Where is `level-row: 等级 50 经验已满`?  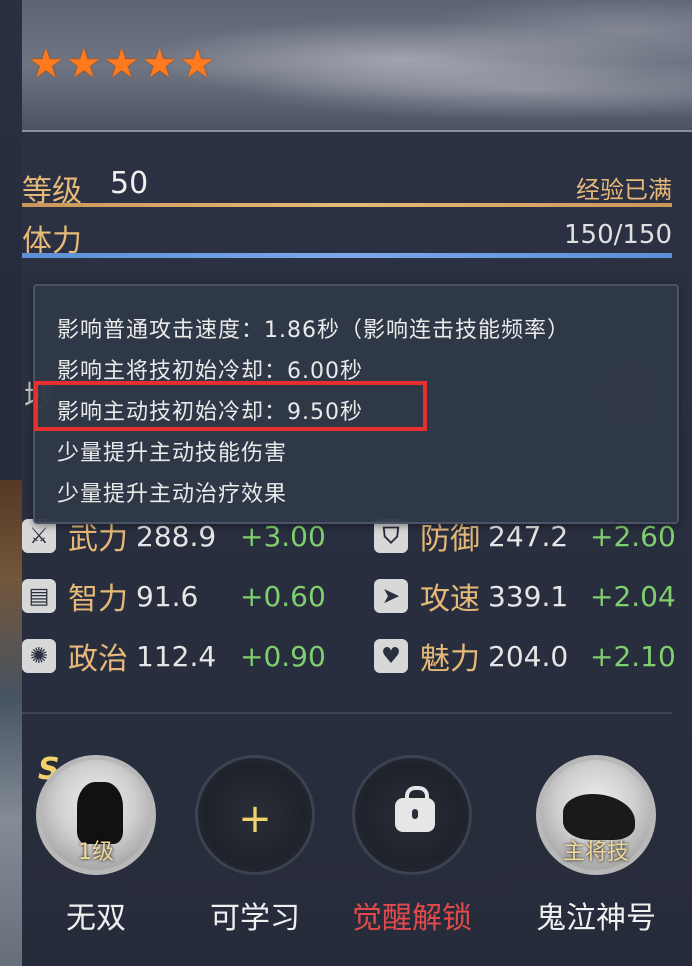
level-row: 等级 50 经验已满 is located at coordinates (347, 187).